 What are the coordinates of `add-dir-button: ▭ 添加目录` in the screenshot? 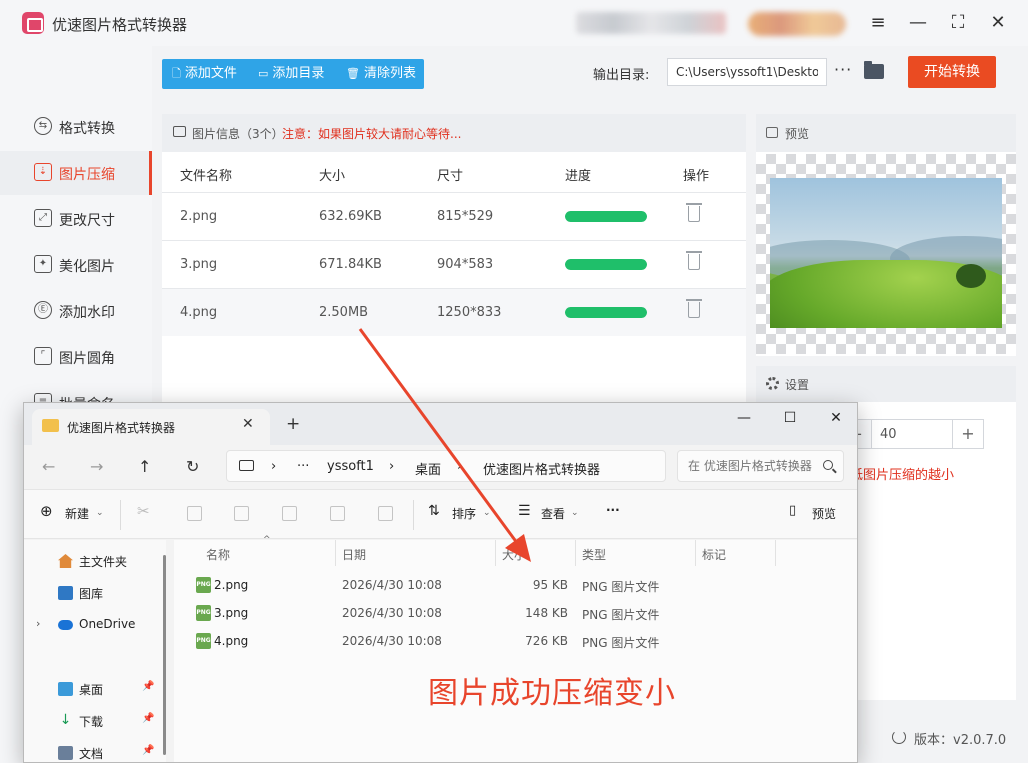 It's located at (291, 74).